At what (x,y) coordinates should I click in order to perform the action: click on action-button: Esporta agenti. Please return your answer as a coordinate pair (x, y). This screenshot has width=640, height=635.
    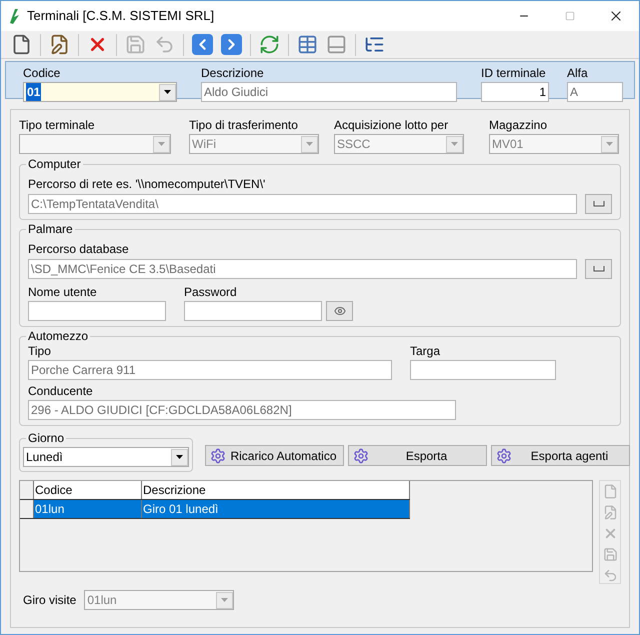
    Looking at the image, I should click on (560, 455).